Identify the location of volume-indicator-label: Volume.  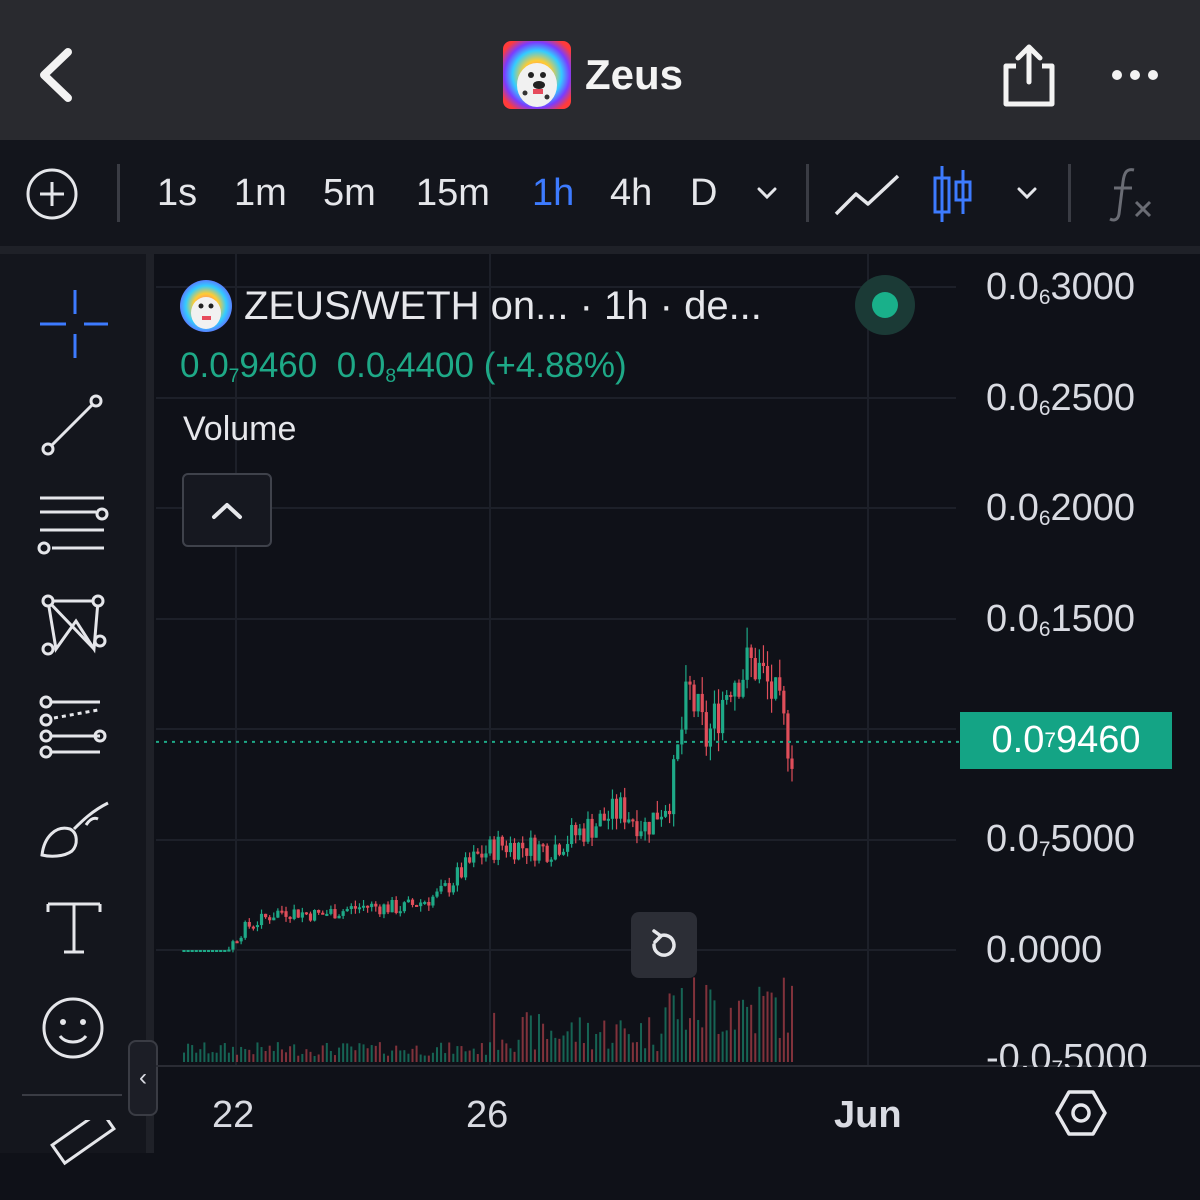
(239, 429).